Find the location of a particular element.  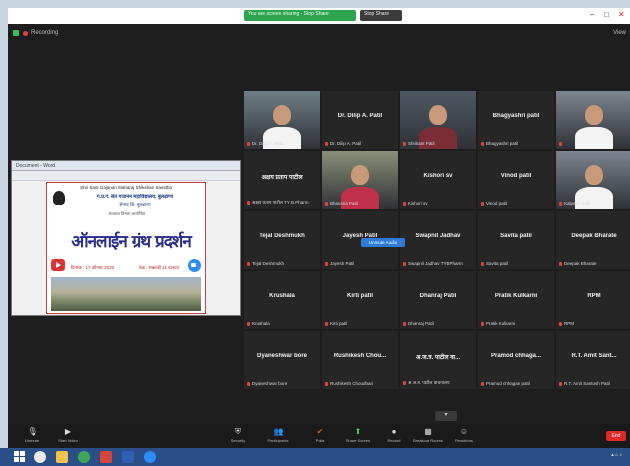

participant-tile: Bhagyashri patil Bhagyashri patil is located at coordinates (516, 120).